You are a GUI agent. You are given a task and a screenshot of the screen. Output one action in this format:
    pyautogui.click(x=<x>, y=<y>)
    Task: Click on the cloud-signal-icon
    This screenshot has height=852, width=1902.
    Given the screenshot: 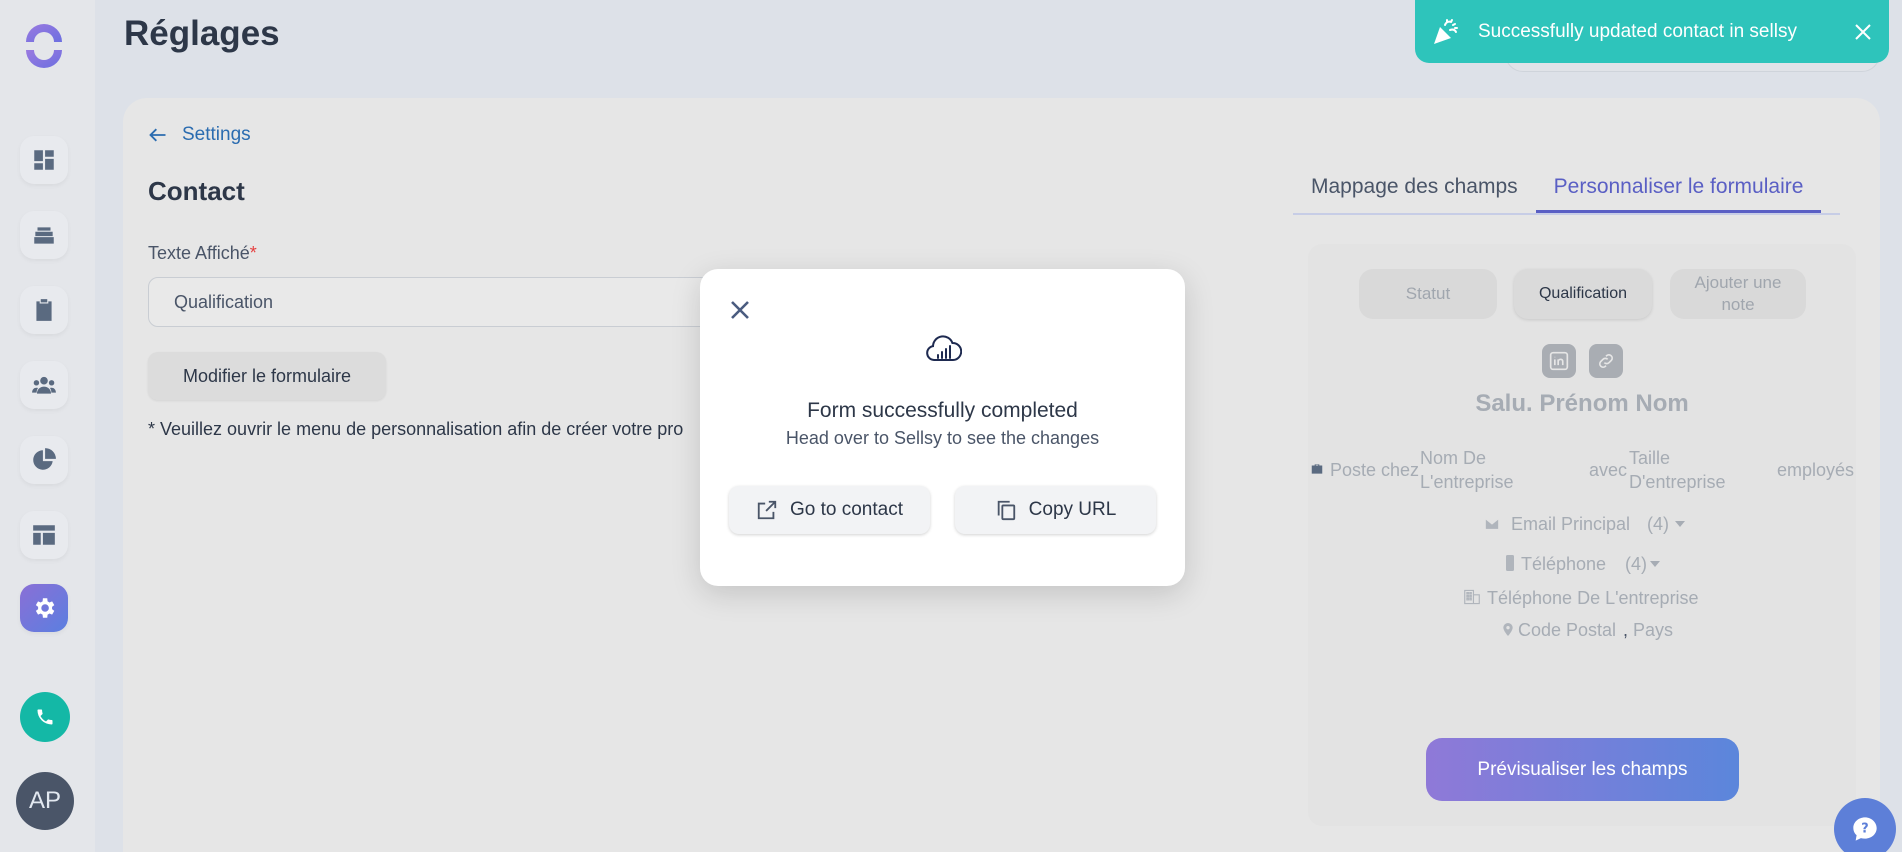 What is the action you would take?
    pyautogui.click(x=944, y=348)
    